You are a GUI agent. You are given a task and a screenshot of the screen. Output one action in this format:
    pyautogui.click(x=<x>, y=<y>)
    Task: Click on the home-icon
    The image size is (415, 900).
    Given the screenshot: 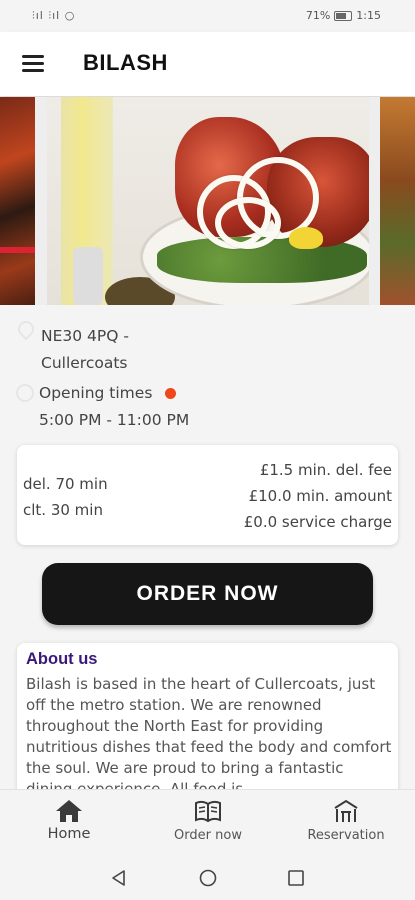 What is the action you would take?
    pyautogui.click(x=69, y=811)
    